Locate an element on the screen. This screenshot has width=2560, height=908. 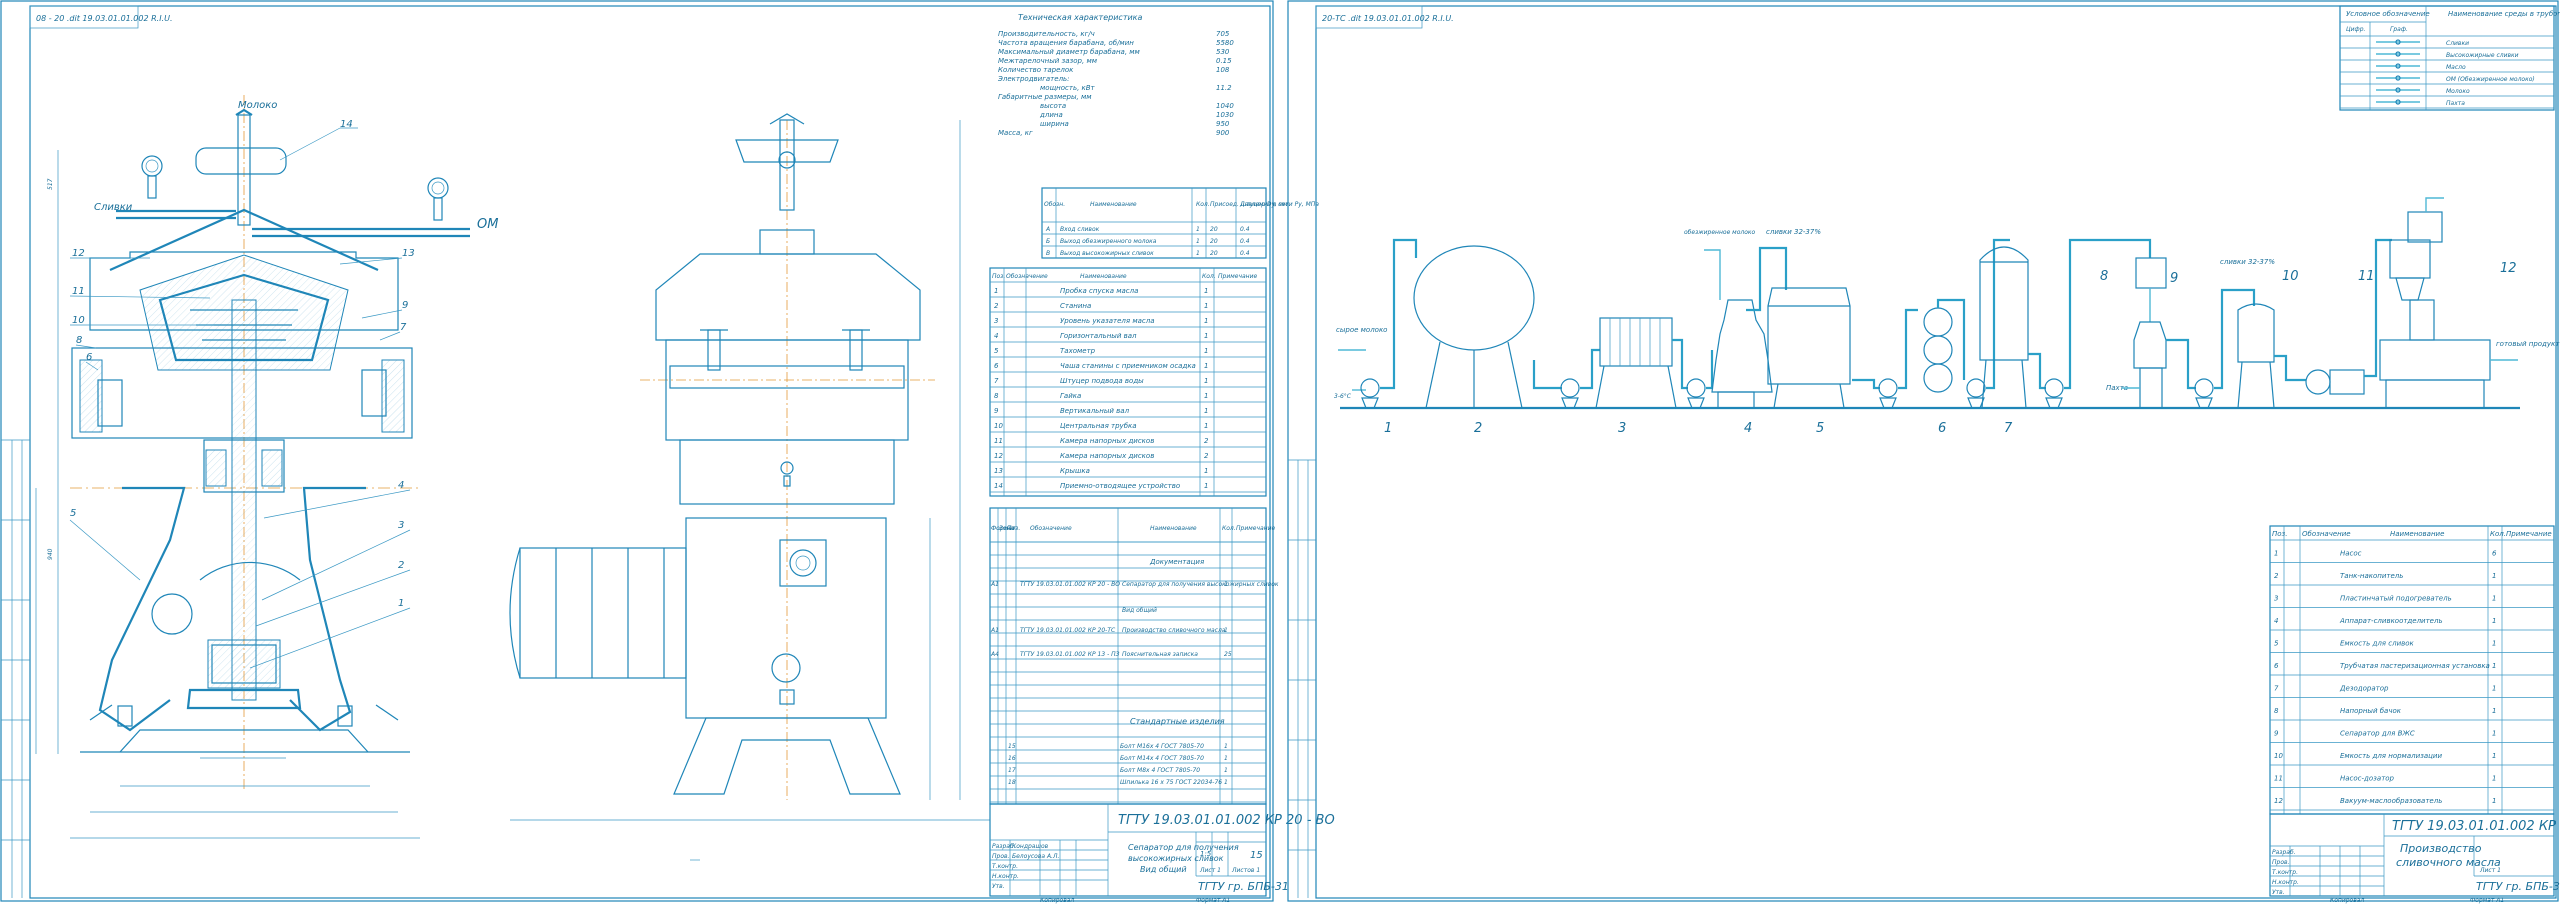
parts-header-3: Кол. is located at coordinates (1209, 276).